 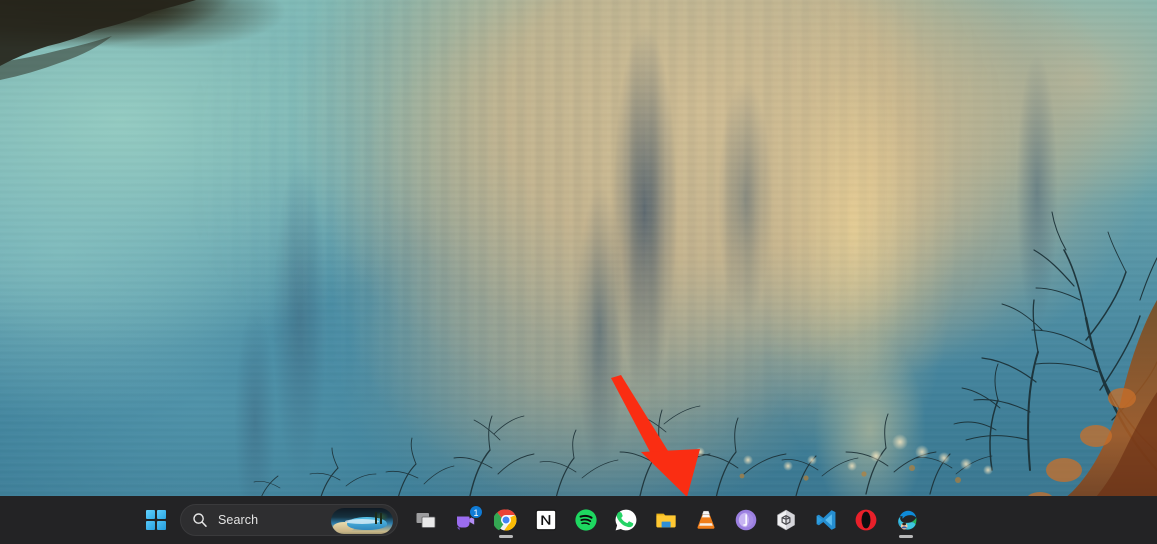 I want to click on taskbar-item-bittorrent, so click(x=746, y=520).